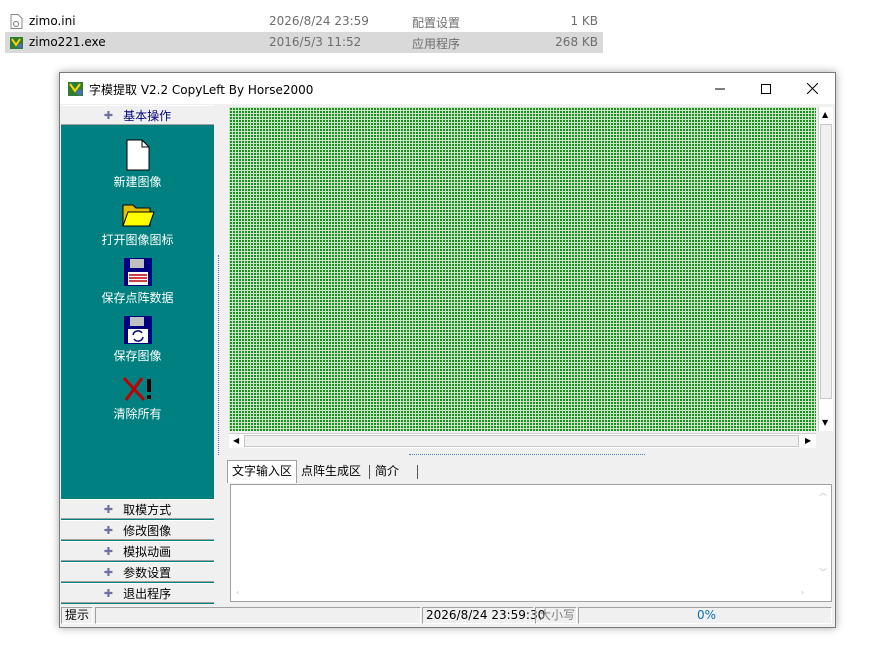 This screenshot has height=654, width=873. I want to click on status-datetime: 2026/8/24 23:59:30, so click(483, 615).